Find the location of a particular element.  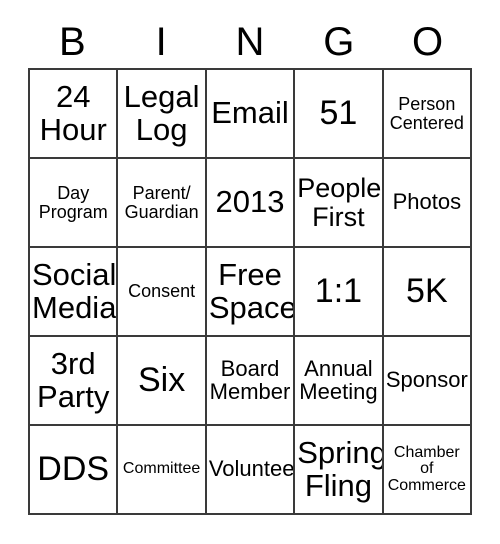

bingo-cell-label: Person Centered is located at coordinates (426, 113).